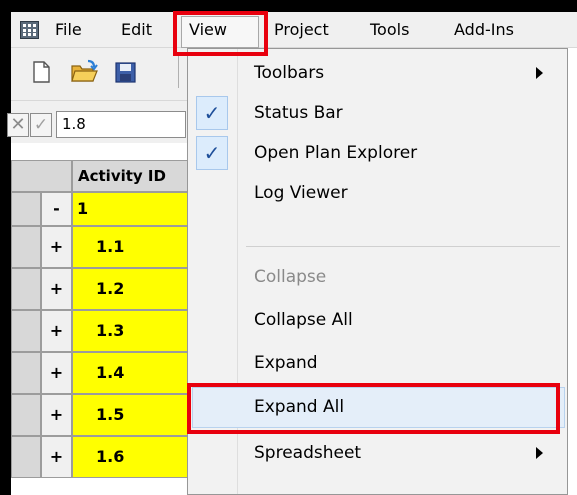  I want to click on cancel-edit-button: ✕, so click(18, 125).